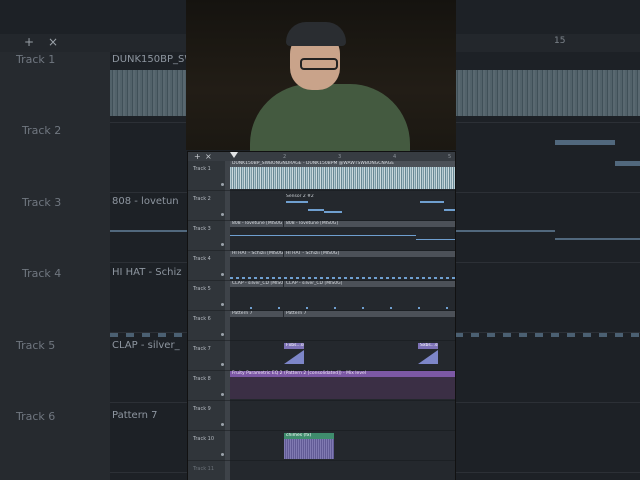  Describe the element at coordinates (42, 202) in the screenshot. I see `background-track-label: Track 3` at that location.